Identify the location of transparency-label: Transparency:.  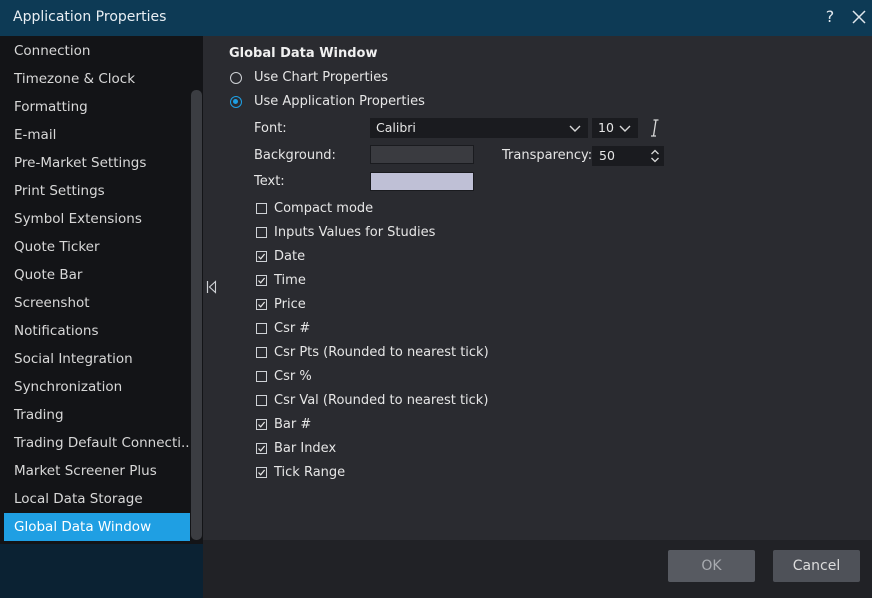
(547, 155).